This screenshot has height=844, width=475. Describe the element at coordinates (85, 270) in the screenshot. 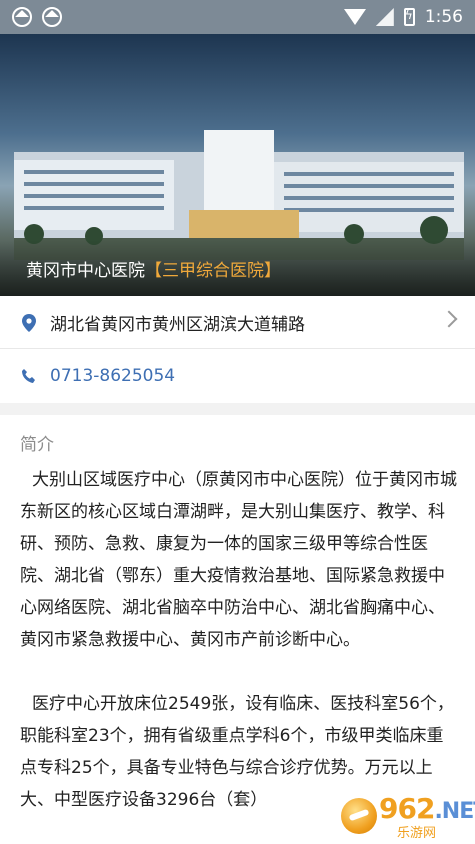

I see `hospital-name: 黄冈市中心医院` at that location.